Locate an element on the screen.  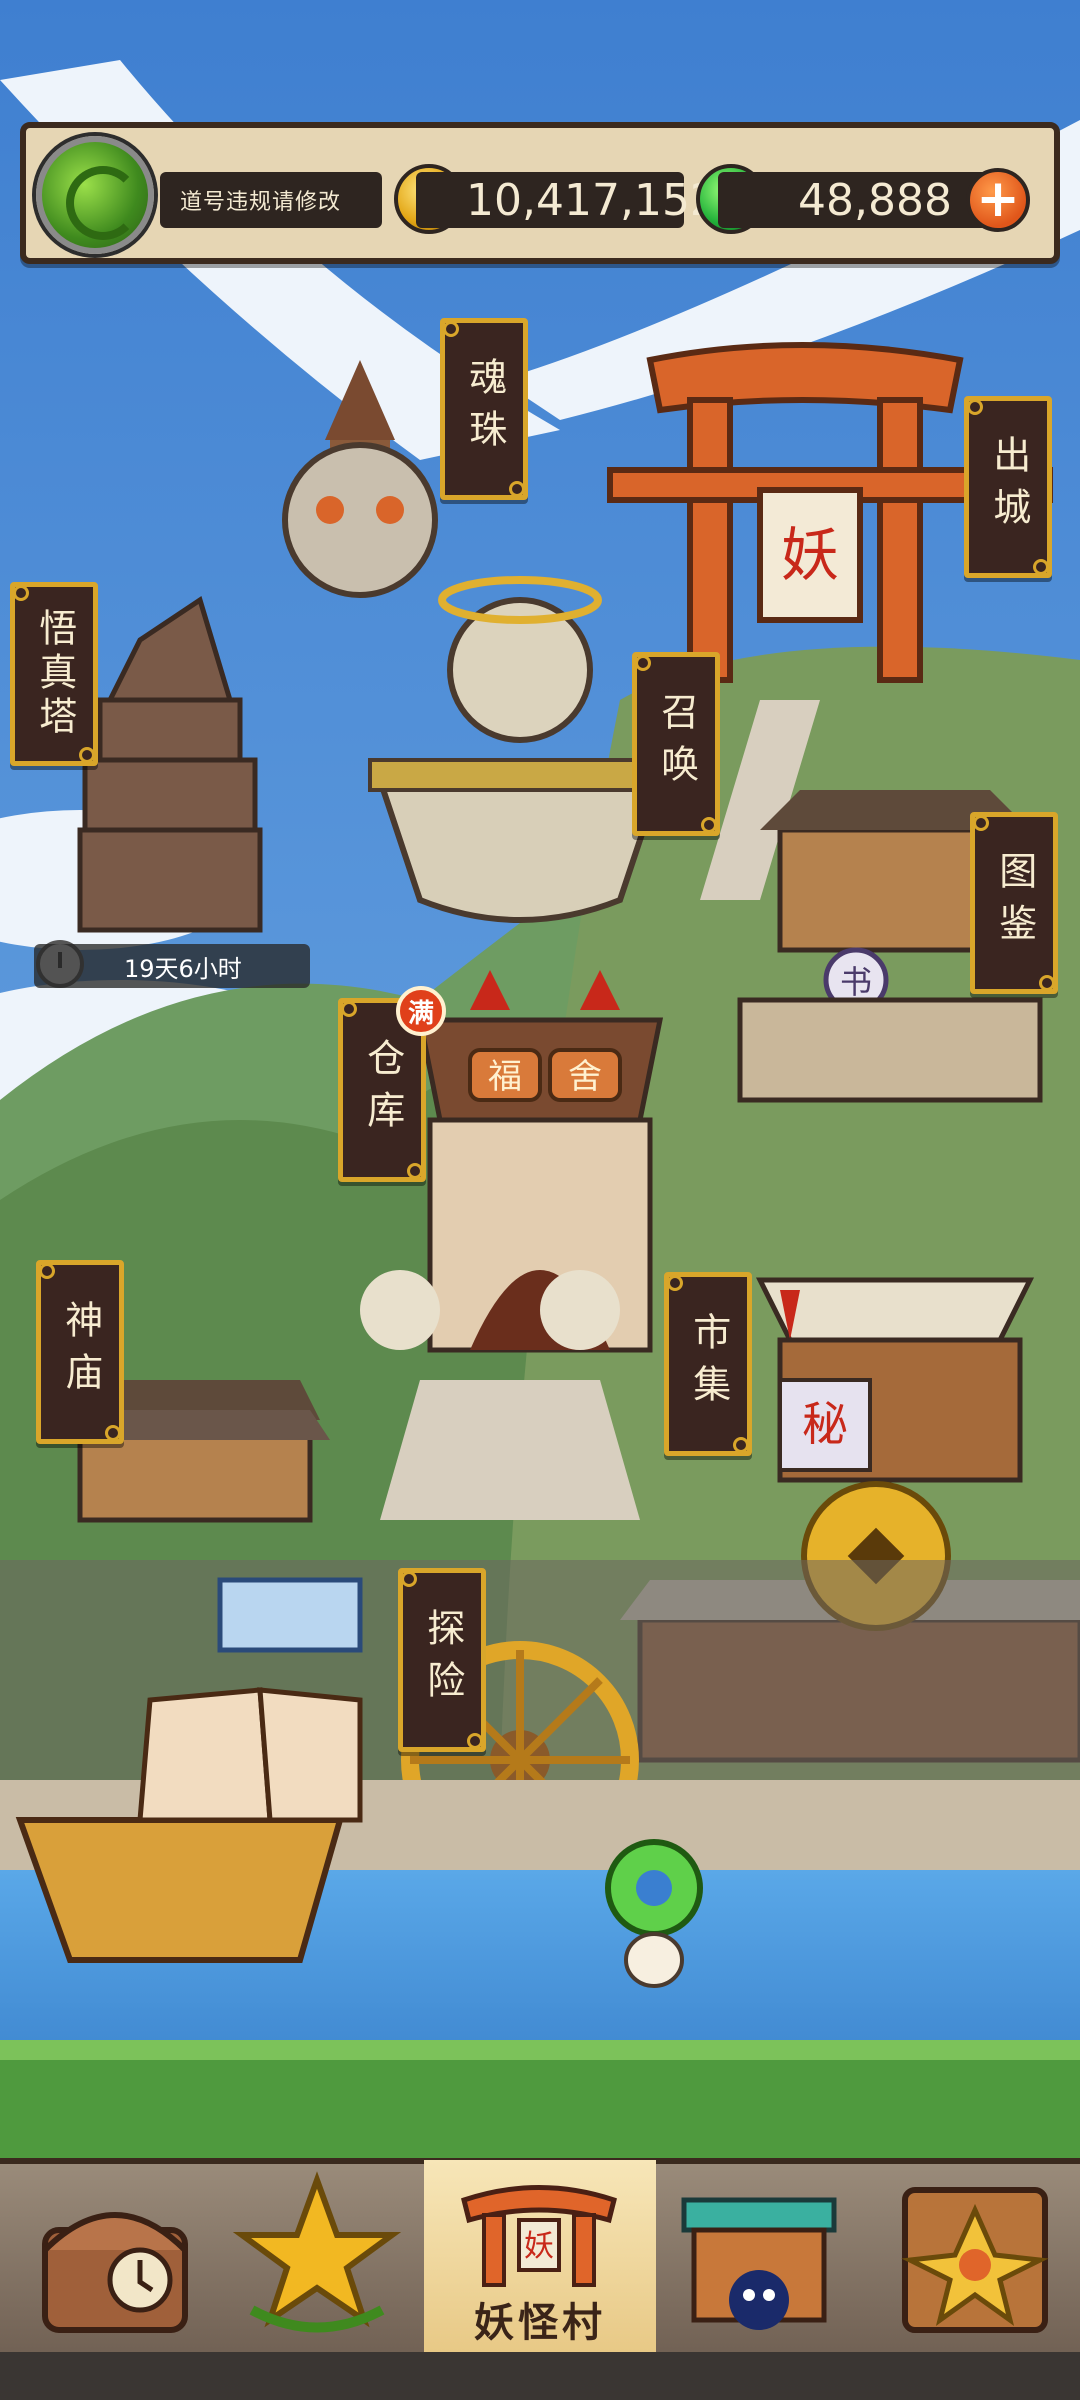
sign-leave-city: 出城 is located at coordinates (1008, 487).